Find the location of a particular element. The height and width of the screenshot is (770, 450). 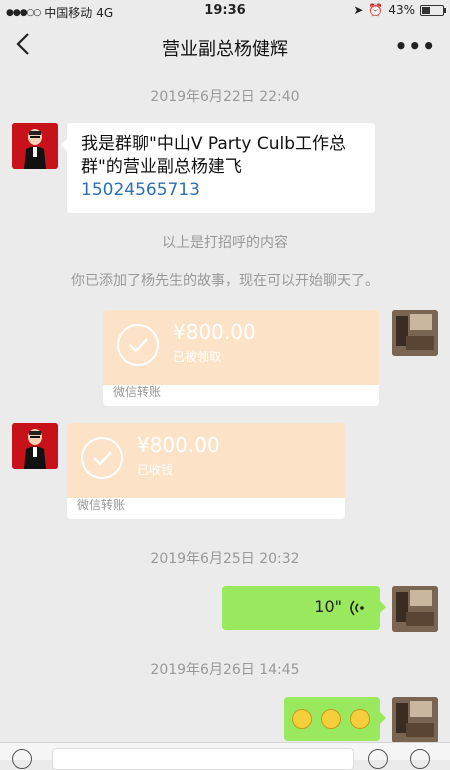

timestamp: 2019年6月22日 22:40 is located at coordinates (225, 97).